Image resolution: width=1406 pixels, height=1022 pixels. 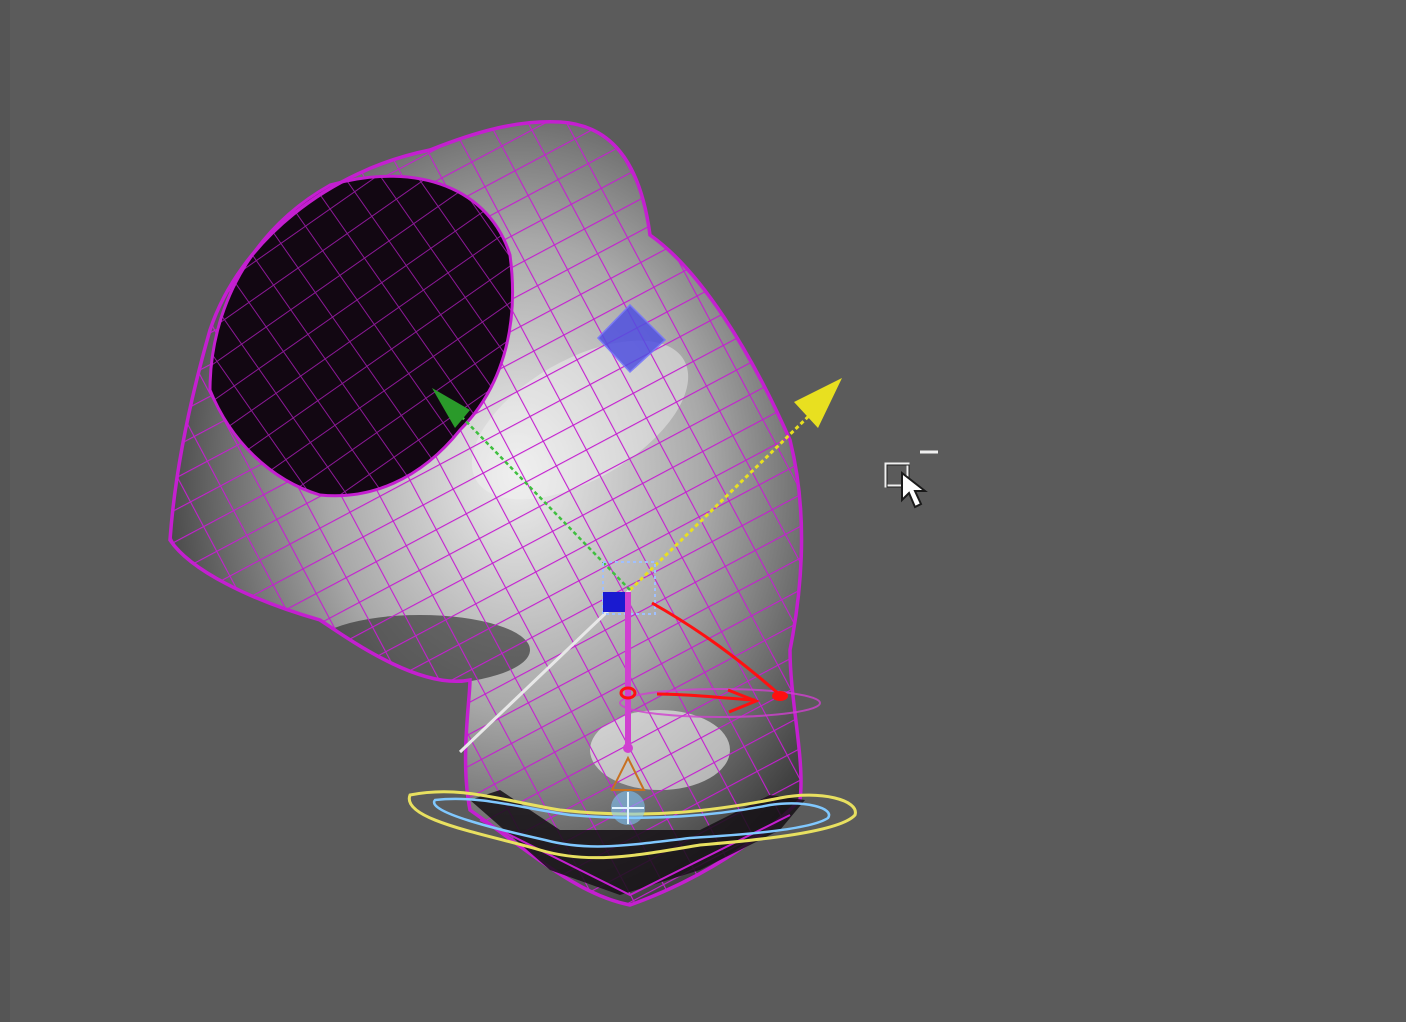 I want to click on gizmo-axis-z-arrow-icon, so click(x=818, y=403).